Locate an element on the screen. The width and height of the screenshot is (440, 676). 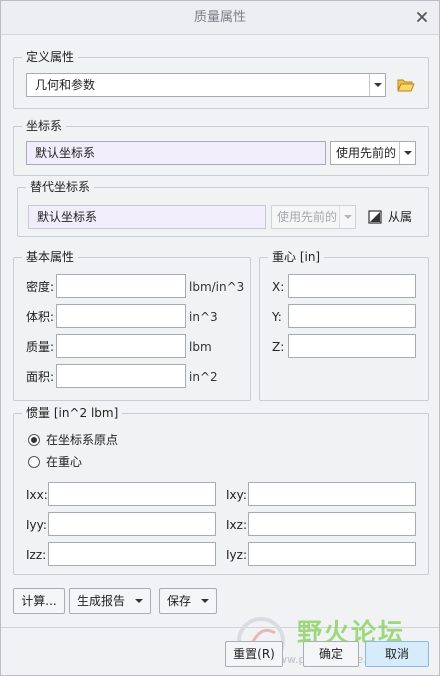
alt-csys-mode-select: 使用先前的 is located at coordinates (313, 217).